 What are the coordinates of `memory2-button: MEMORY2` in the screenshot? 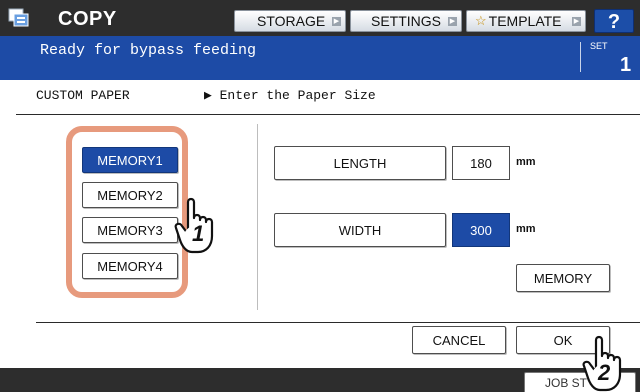 It's located at (130, 195).